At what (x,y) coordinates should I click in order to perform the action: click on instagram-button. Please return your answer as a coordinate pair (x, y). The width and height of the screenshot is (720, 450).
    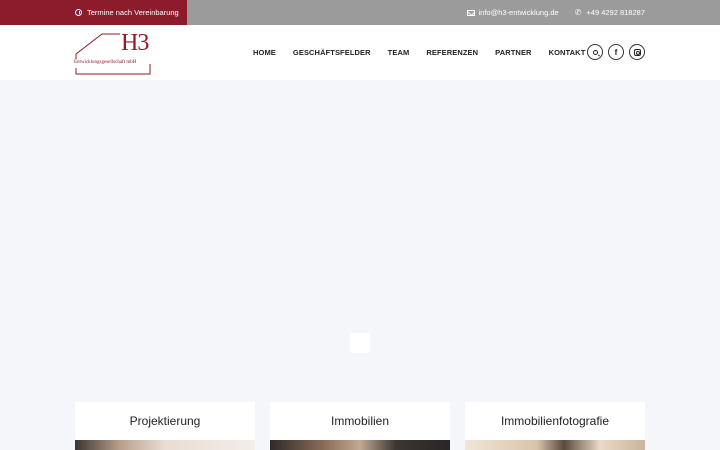
    Looking at the image, I should click on (637, 52).